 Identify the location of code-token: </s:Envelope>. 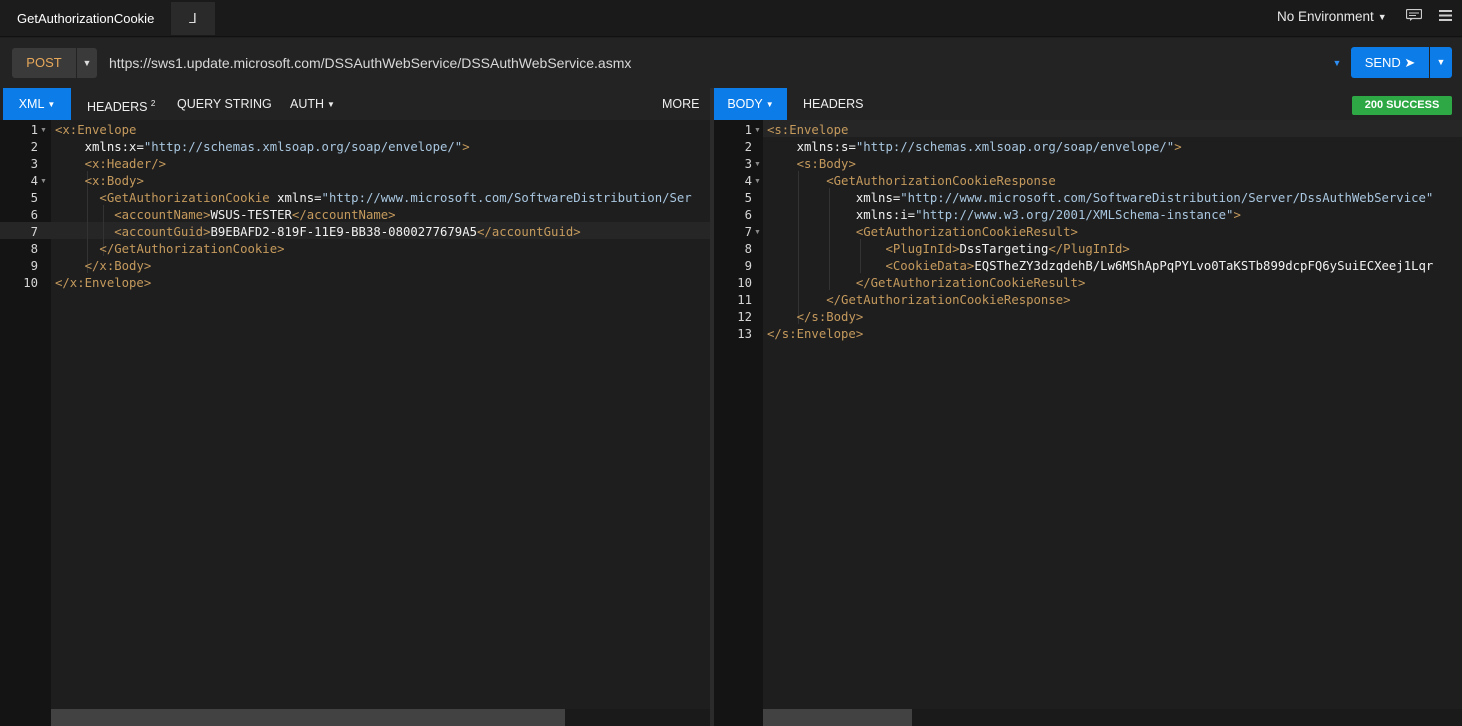
(815, 334).